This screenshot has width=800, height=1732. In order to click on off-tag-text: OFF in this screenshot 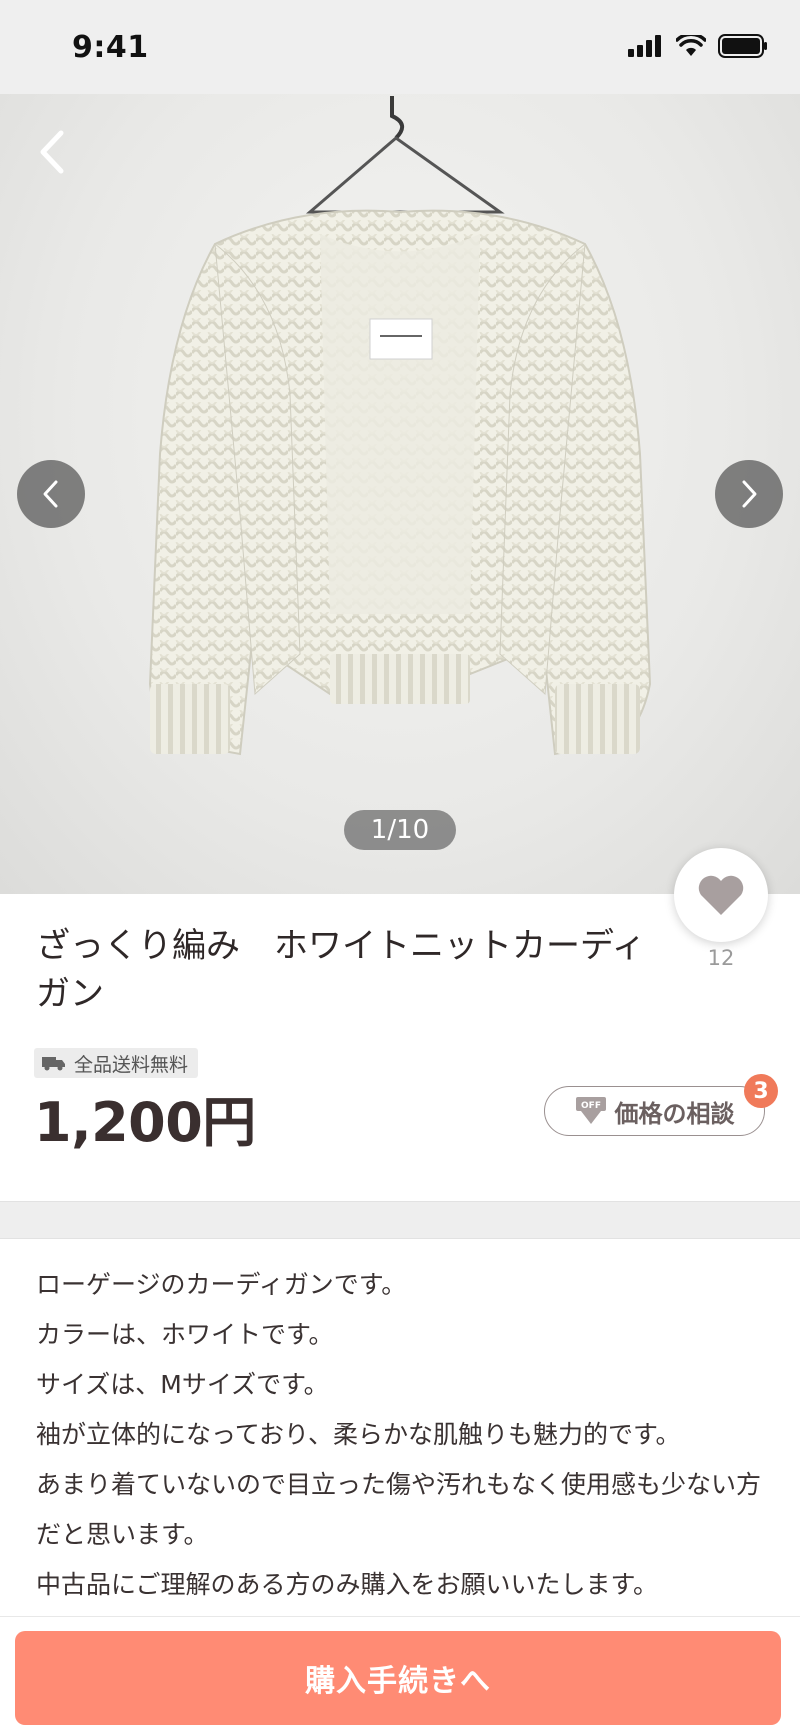, I will do `click(591, 1106)`.